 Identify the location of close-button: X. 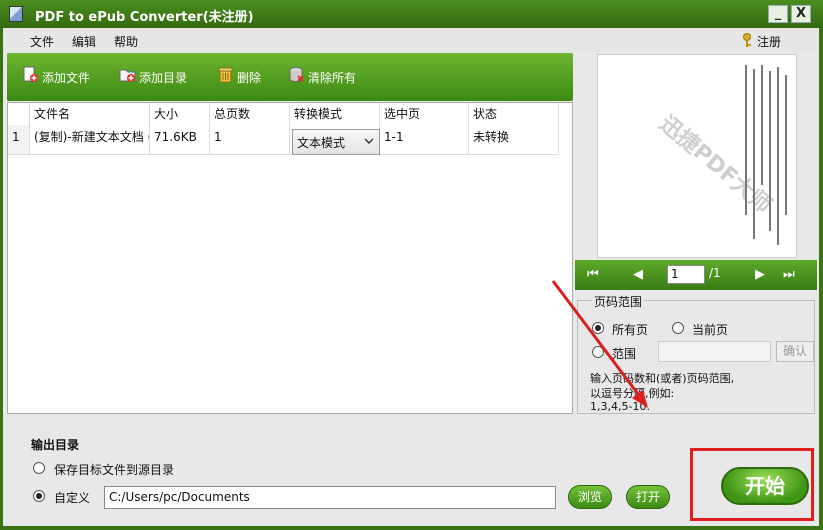
(801, 14).